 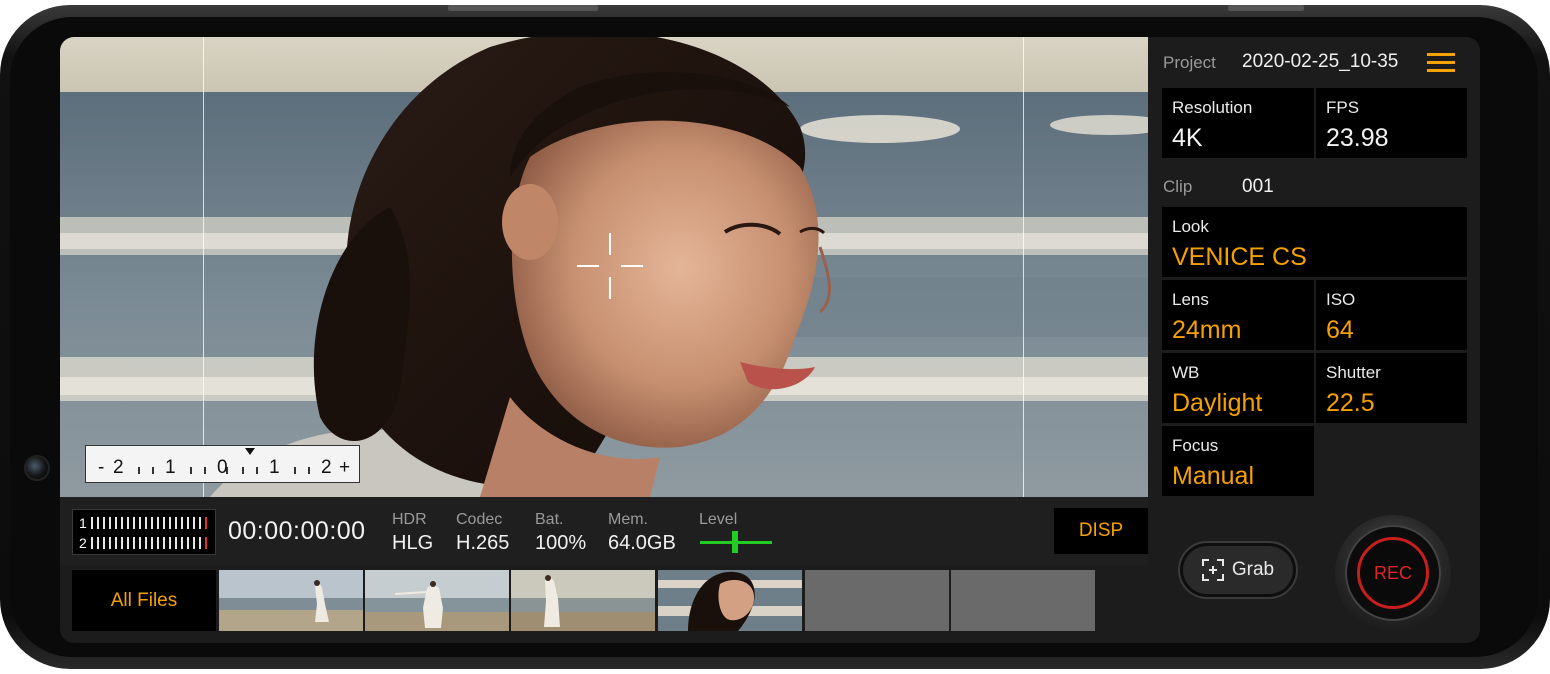 What do you see at coordinates (1186, 372) in the screenshot?
I see `wb-label: WB` at bounding box center [1186, 372].